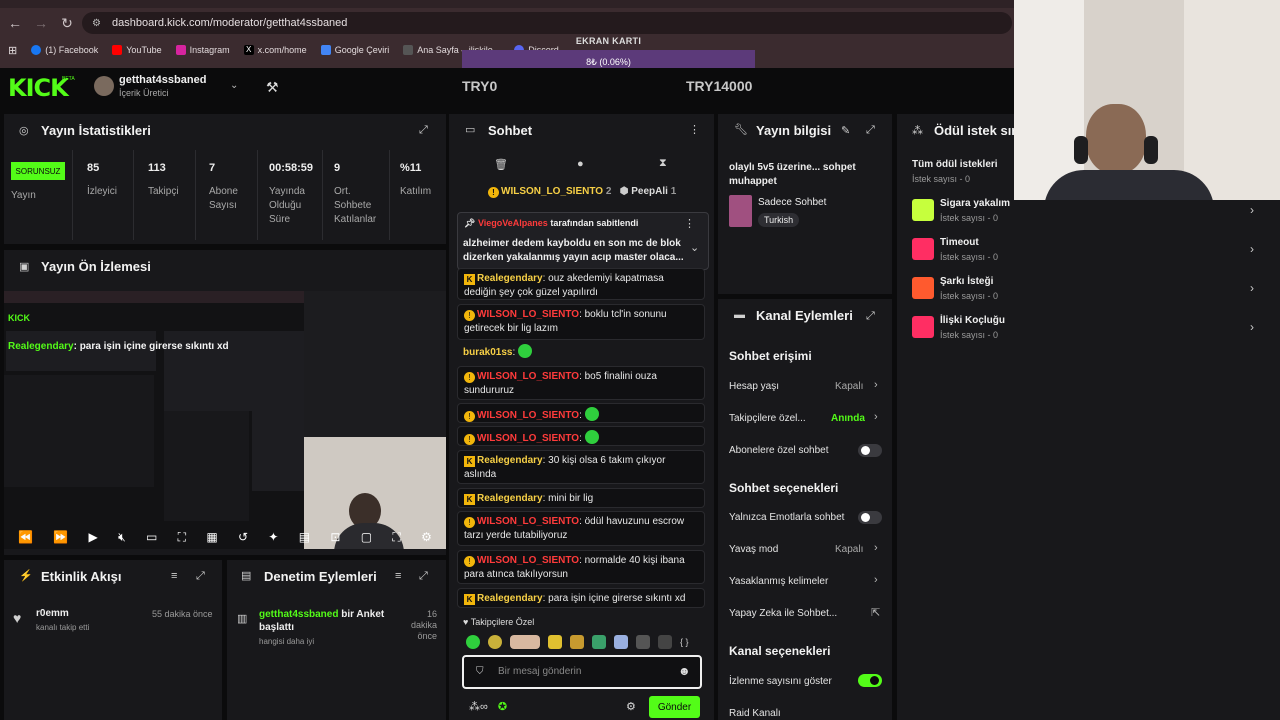 The image size is (1280, 720). Describe the element at coordinates (870, 517) in the screenshot. I see `emotes-only-toggle` at that location.